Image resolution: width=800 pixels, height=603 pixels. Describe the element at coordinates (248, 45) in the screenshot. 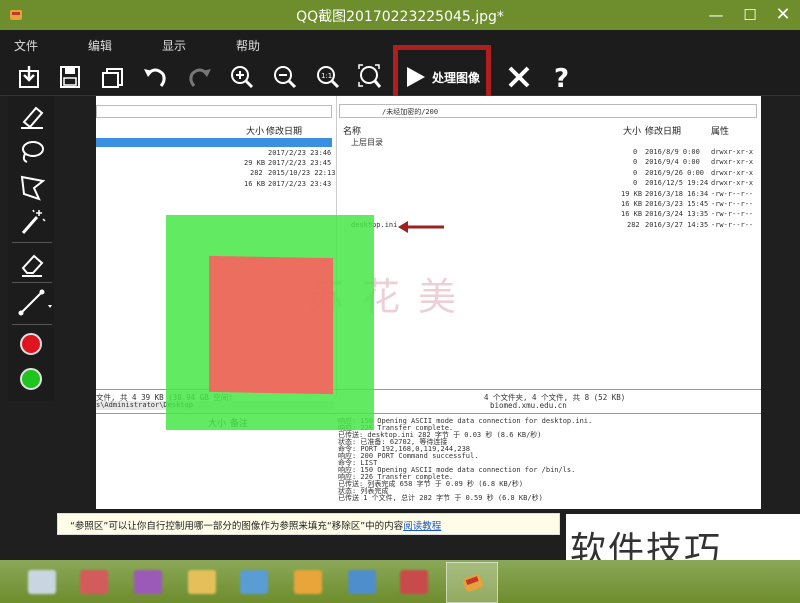

I see `menu-help: 帮助` at that location.